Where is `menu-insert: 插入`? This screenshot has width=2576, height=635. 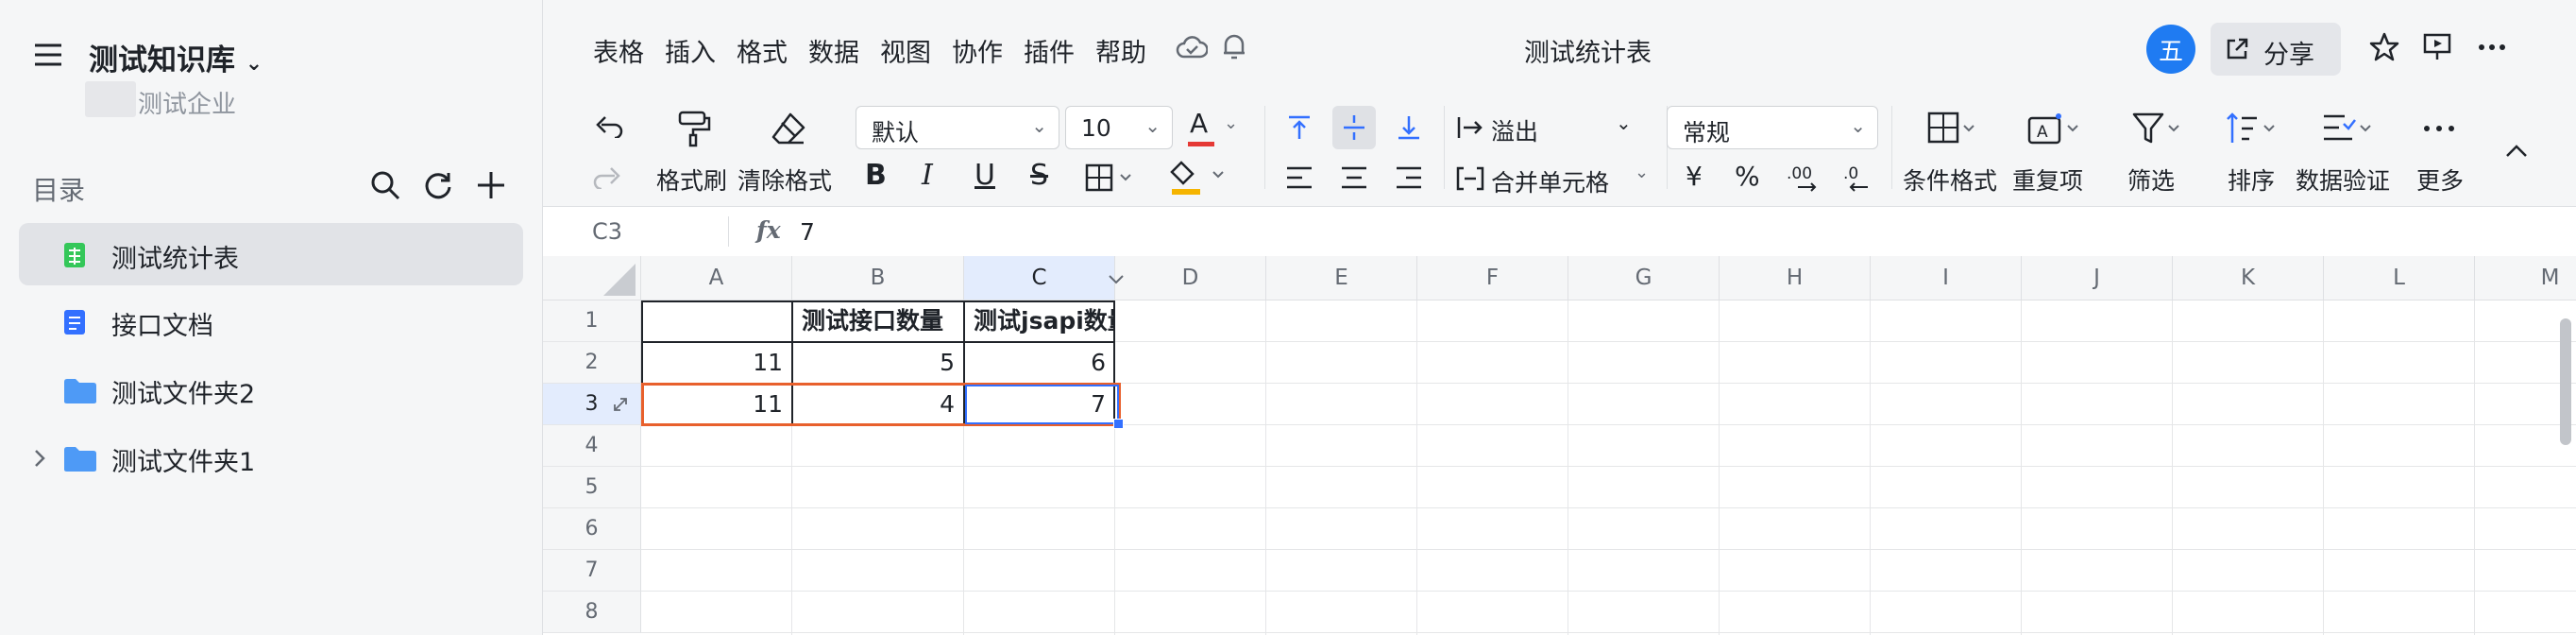
menu-insert: 插入 is located at coordinates (690, 50).